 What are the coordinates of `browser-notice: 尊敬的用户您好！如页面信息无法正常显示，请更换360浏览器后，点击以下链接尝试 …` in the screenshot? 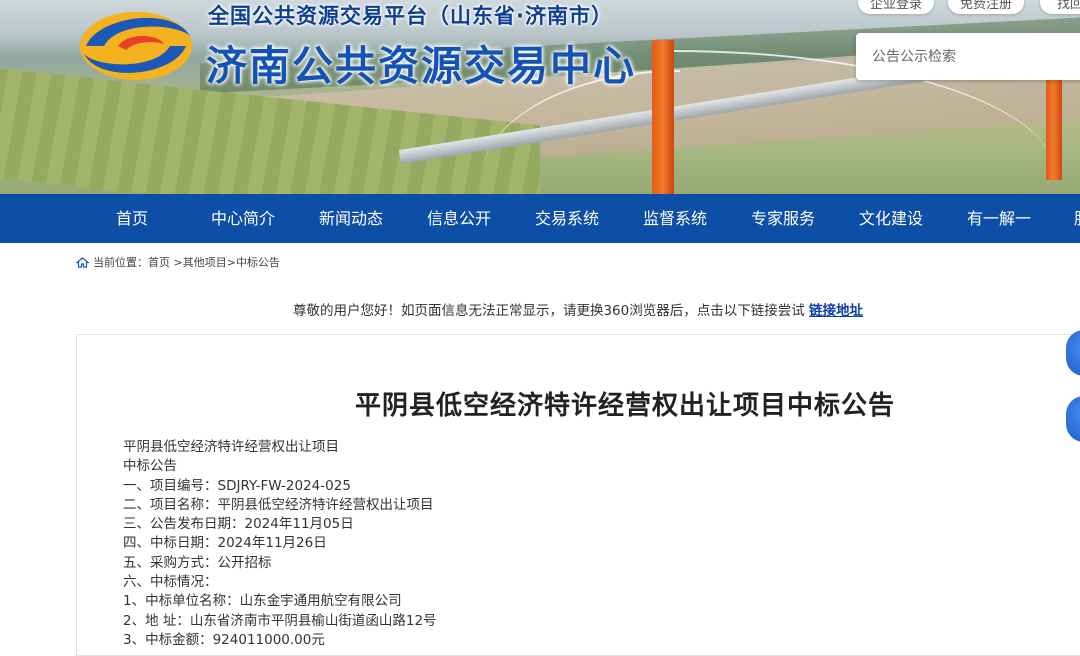 It's located at (540, 309).